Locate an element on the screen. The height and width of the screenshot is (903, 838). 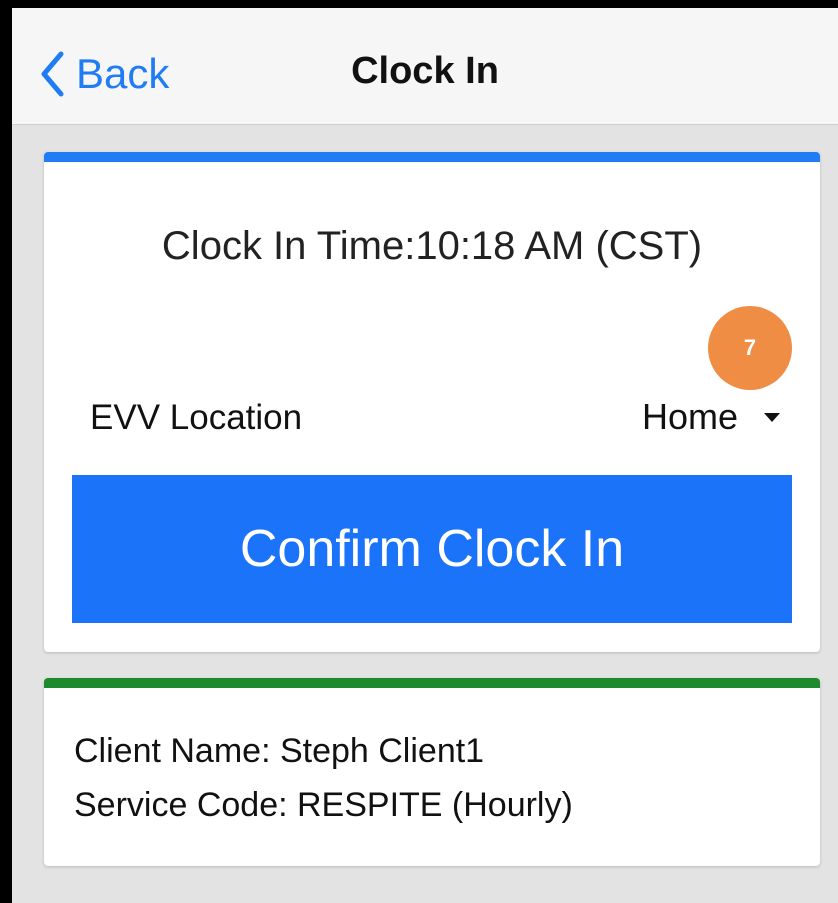
evv-location-dropdown: Home is located at coordinates (711, 417).